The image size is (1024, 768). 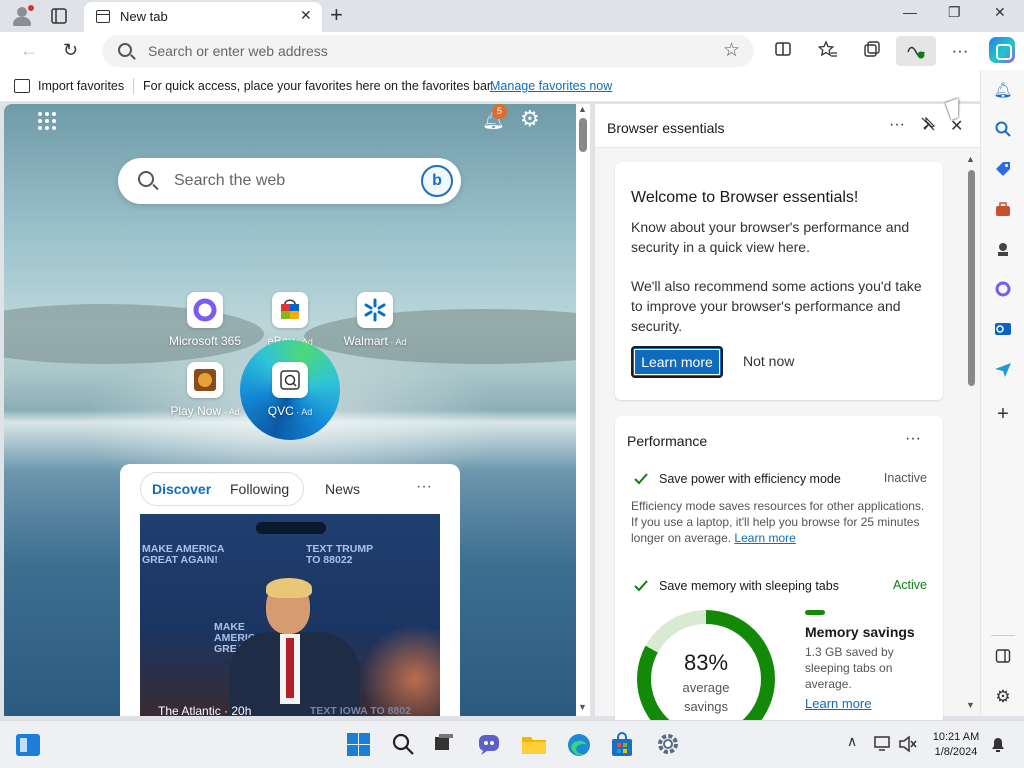 What do you see at coordinates (852, 741) in the screenshot?
I see `show-hidden-icons-chevron-up-icon: ∧` at bounding box center [852, 741].